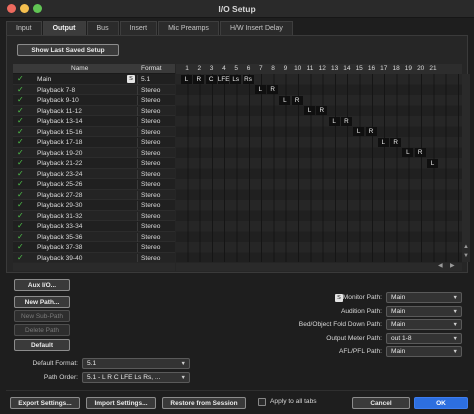 Image resolution: width=474 pixels, height=414 pixels. Describe the element at coordinates (68, 50) in the screenshot. I see `show-last-saved-setup-button: Show Last Saved Setup` at that location.